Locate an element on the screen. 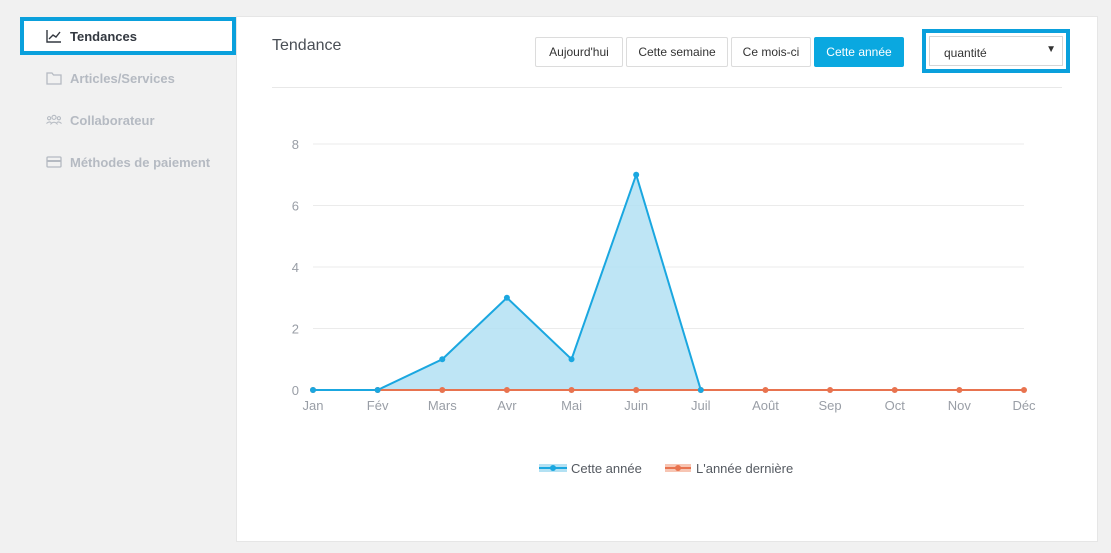  folder-icon is located at coordinates (54, 78).